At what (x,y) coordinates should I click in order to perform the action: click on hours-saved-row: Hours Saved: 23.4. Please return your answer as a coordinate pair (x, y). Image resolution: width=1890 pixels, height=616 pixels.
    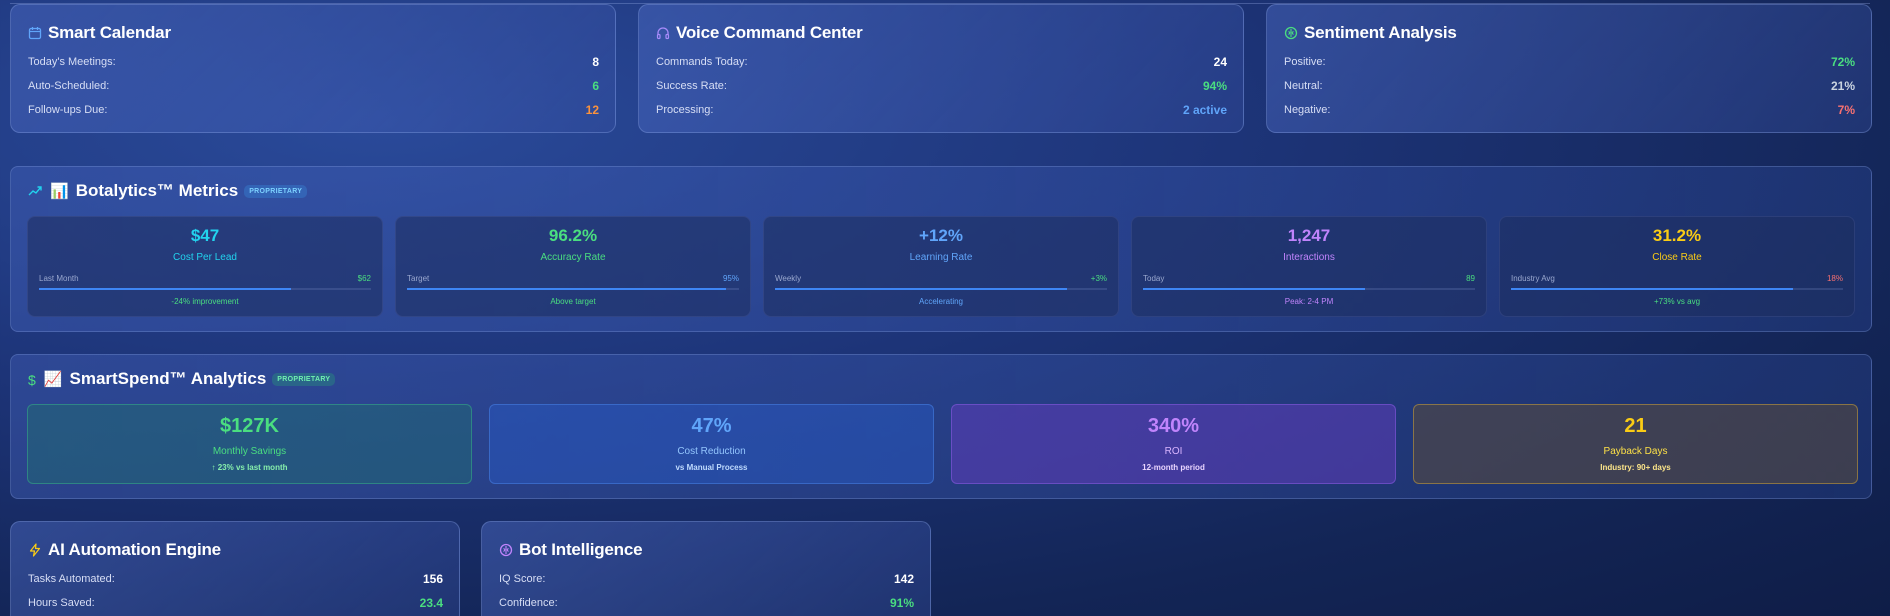
    Looking at the image, I should click on (235, 603).